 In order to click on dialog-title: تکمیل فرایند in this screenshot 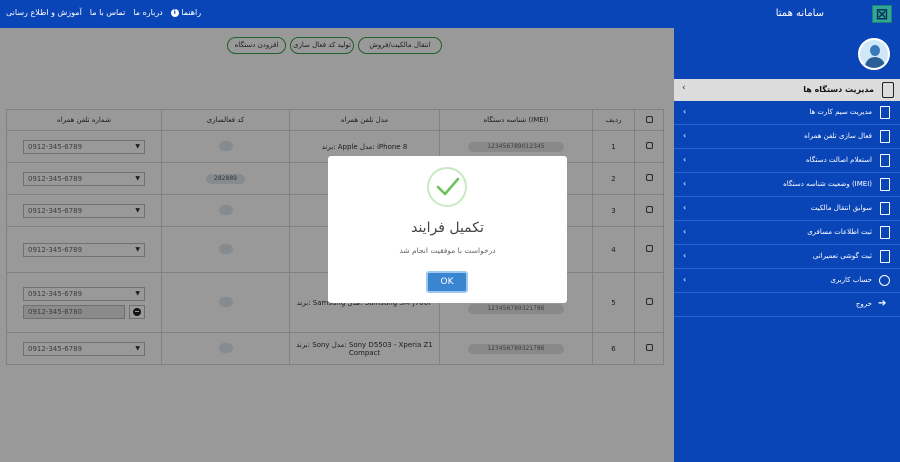, I will do `click(447, 228)`.